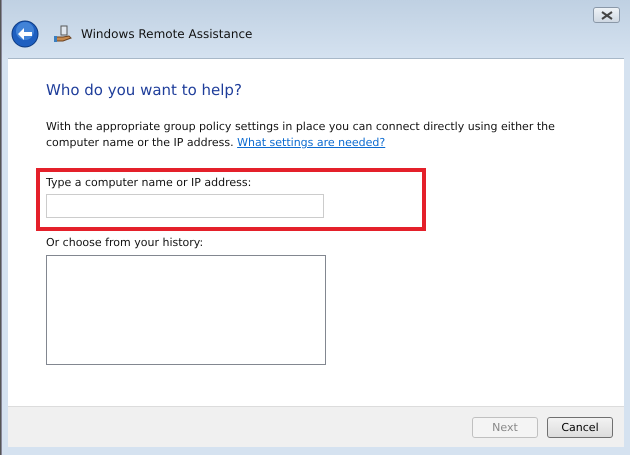 The height and width of the screenshot is (455, 630). I want to click on page-heading: Who do you want to help?, so click(144, 90).